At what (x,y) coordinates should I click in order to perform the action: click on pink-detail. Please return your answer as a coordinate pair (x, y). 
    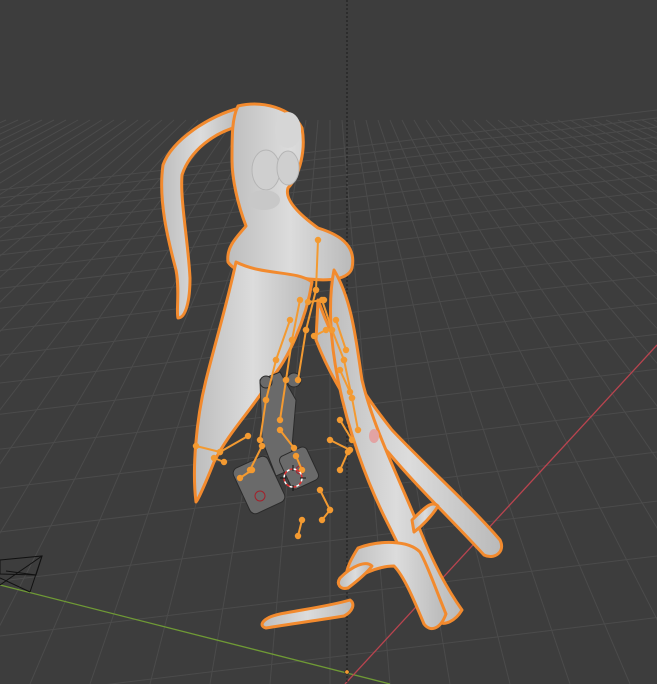
    Looking at the image, I should click on (374, 436).